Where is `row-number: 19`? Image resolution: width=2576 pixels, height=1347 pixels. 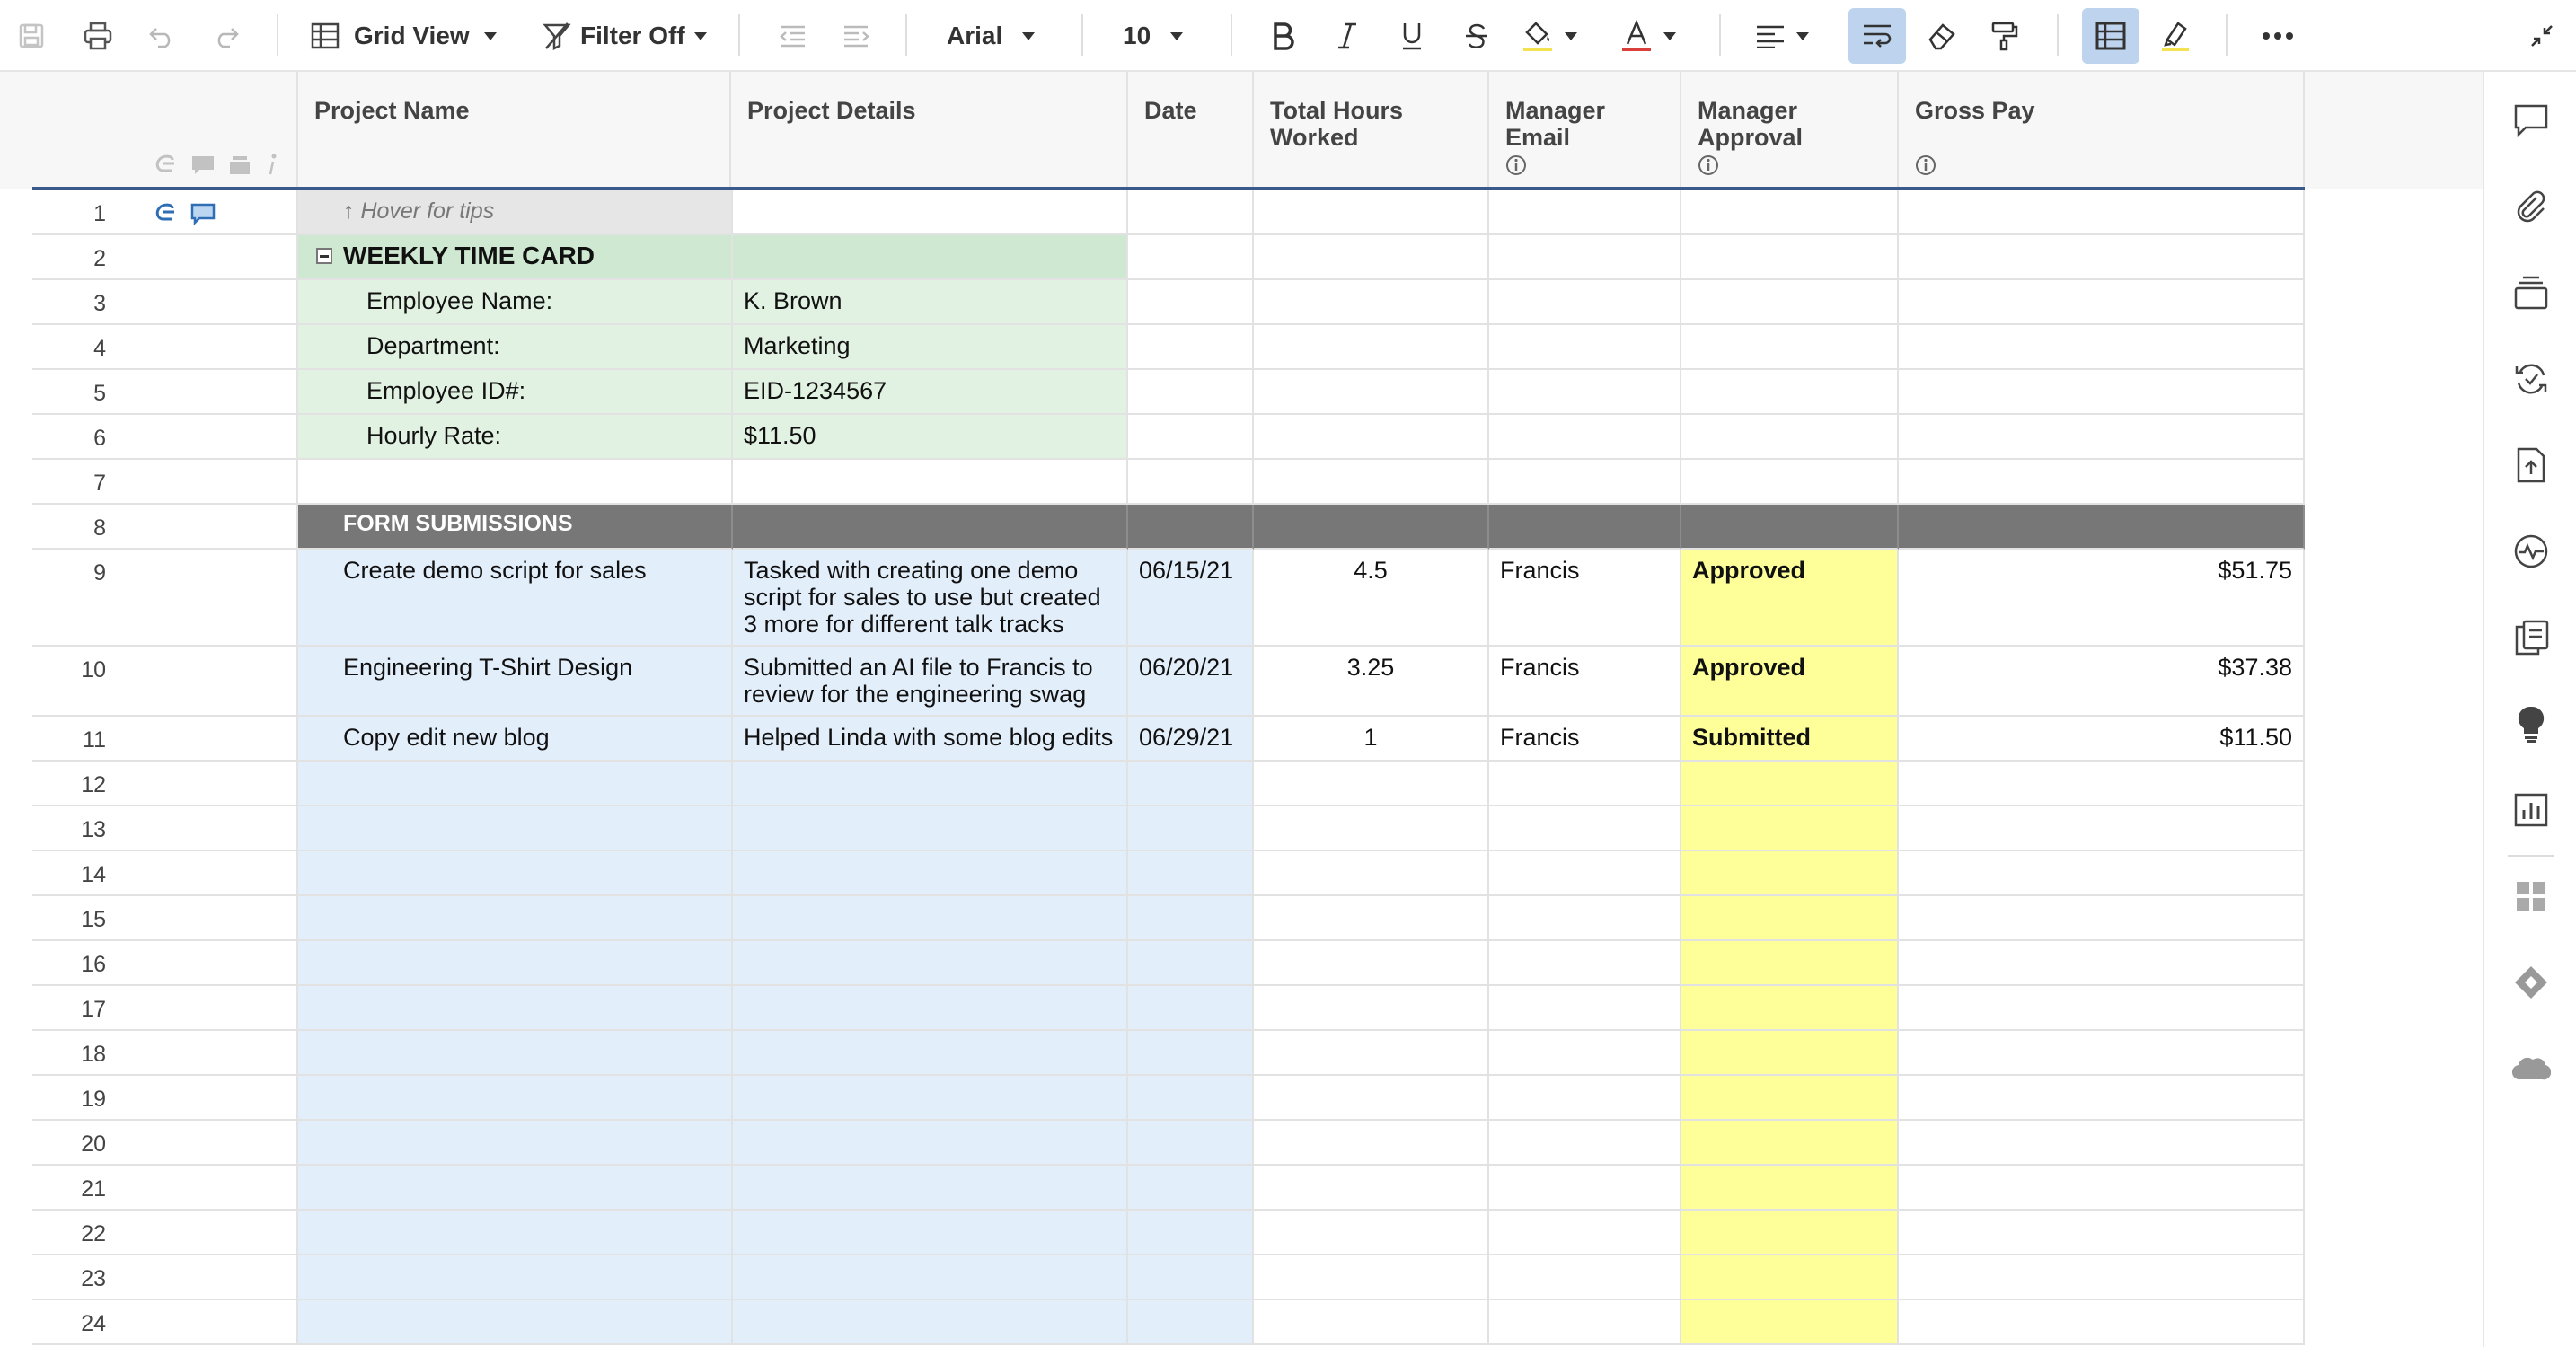
row-number: 19 is located at coordinates (165, 1098).